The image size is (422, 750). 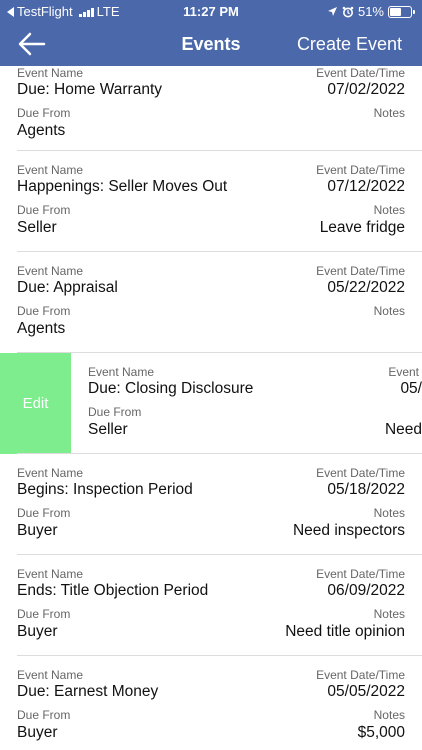 I want to click on event-date: 07/02/2022, so click(x=366, y=89).